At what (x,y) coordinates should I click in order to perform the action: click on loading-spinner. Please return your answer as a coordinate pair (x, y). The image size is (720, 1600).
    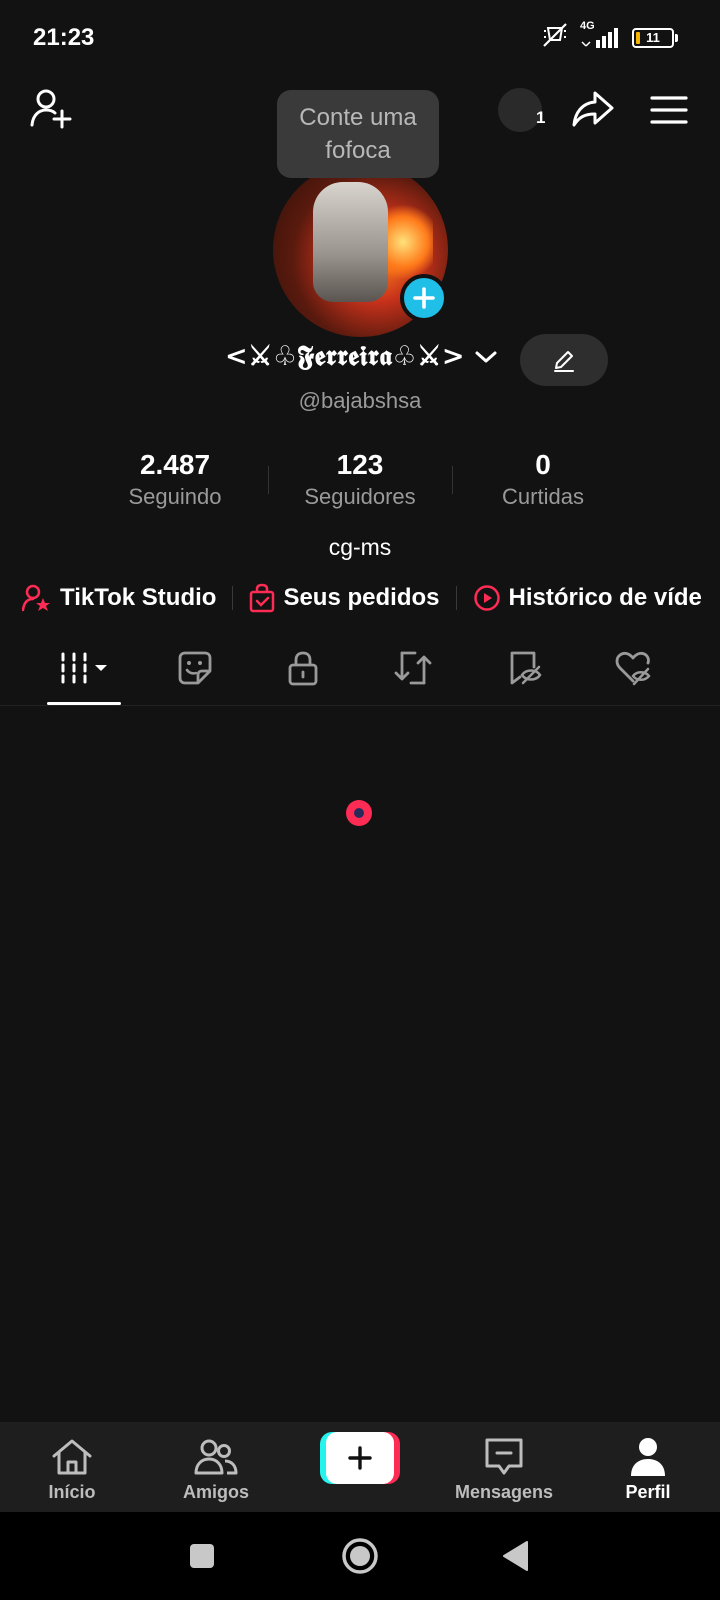
    Looking at the image, I should click on (359, 813).